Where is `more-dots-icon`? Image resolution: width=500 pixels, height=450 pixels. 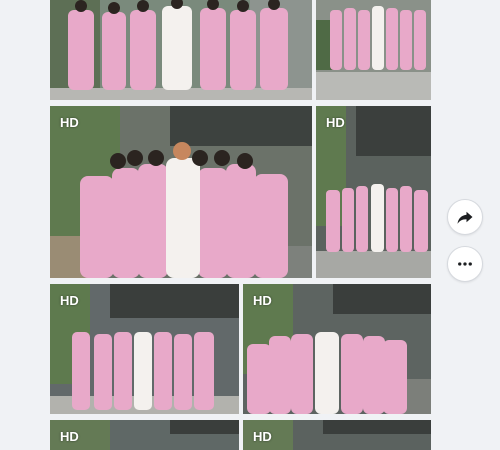
more-dots-icon is located at coordinates (465, 264).